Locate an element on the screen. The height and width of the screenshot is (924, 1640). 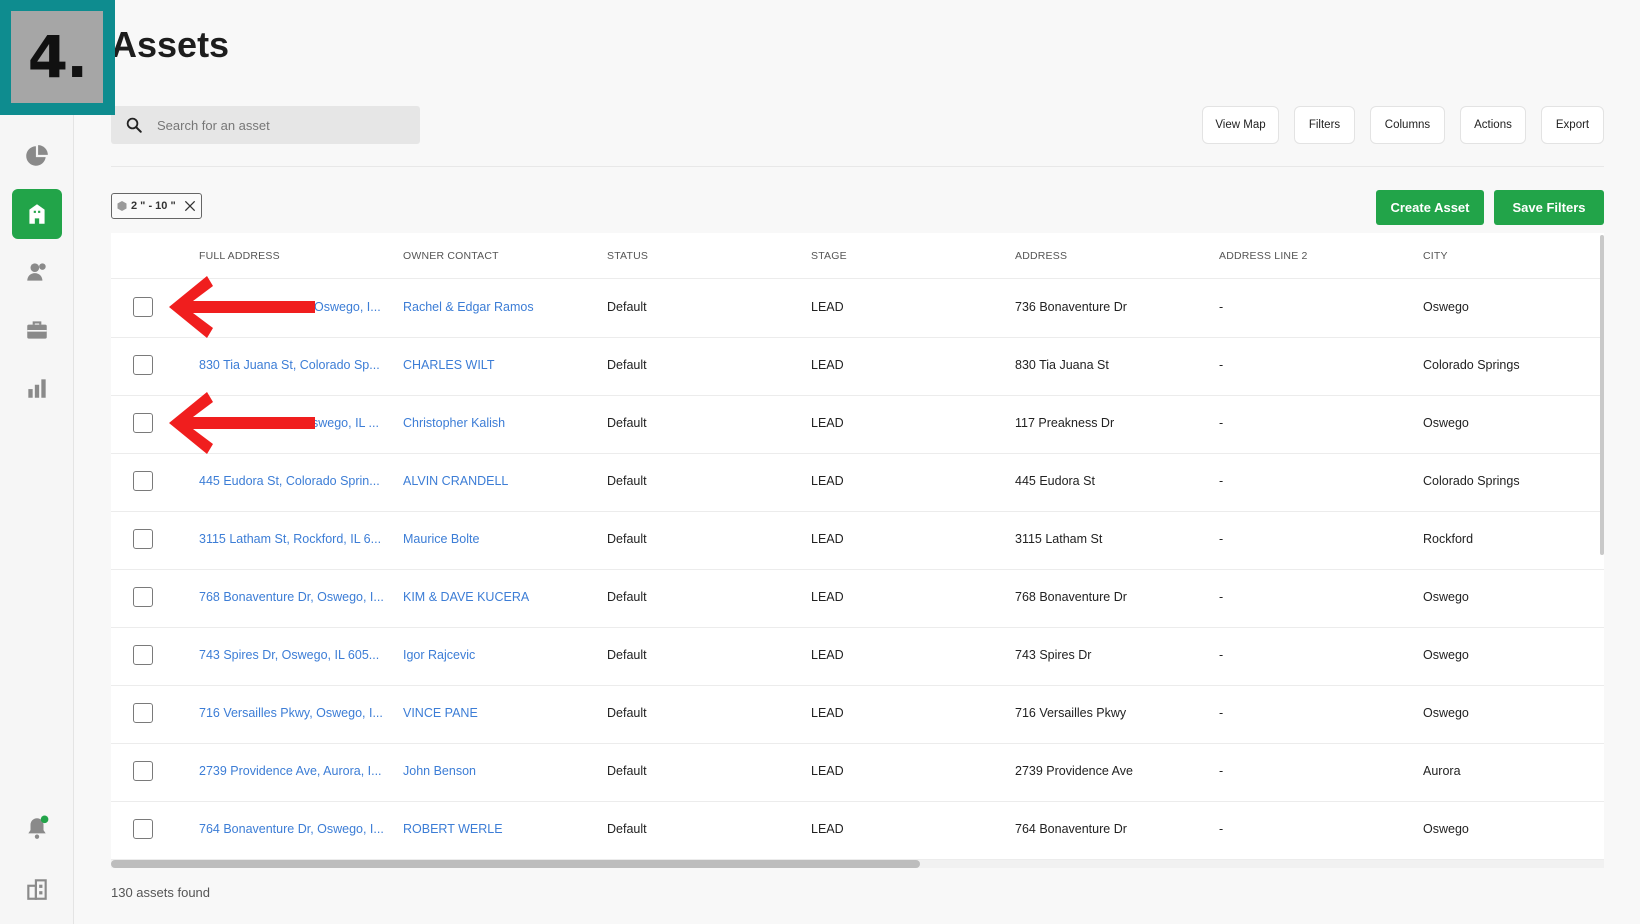
cell-owner-contact: CHARLES WILT is located at coordinates (448, 365).